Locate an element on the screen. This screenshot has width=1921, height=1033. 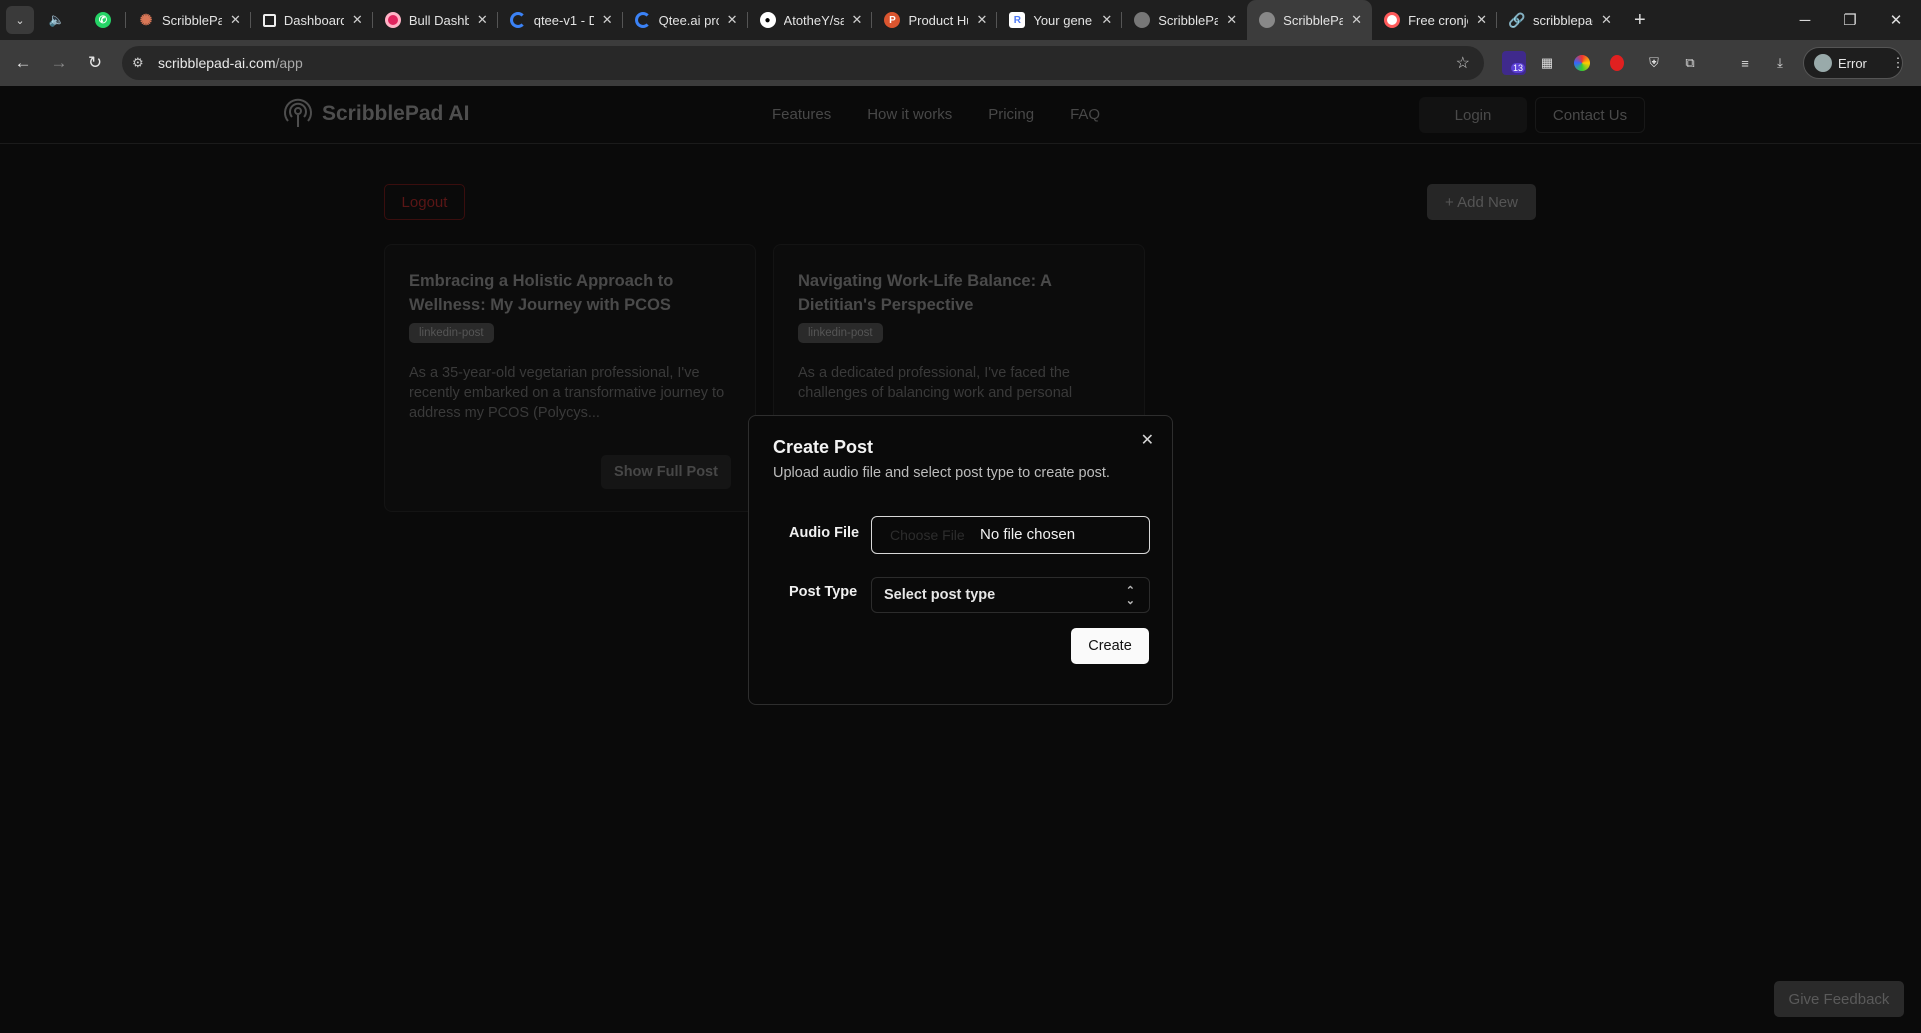
speaker-icon: 🔈 is located at coordinates (57, 19).